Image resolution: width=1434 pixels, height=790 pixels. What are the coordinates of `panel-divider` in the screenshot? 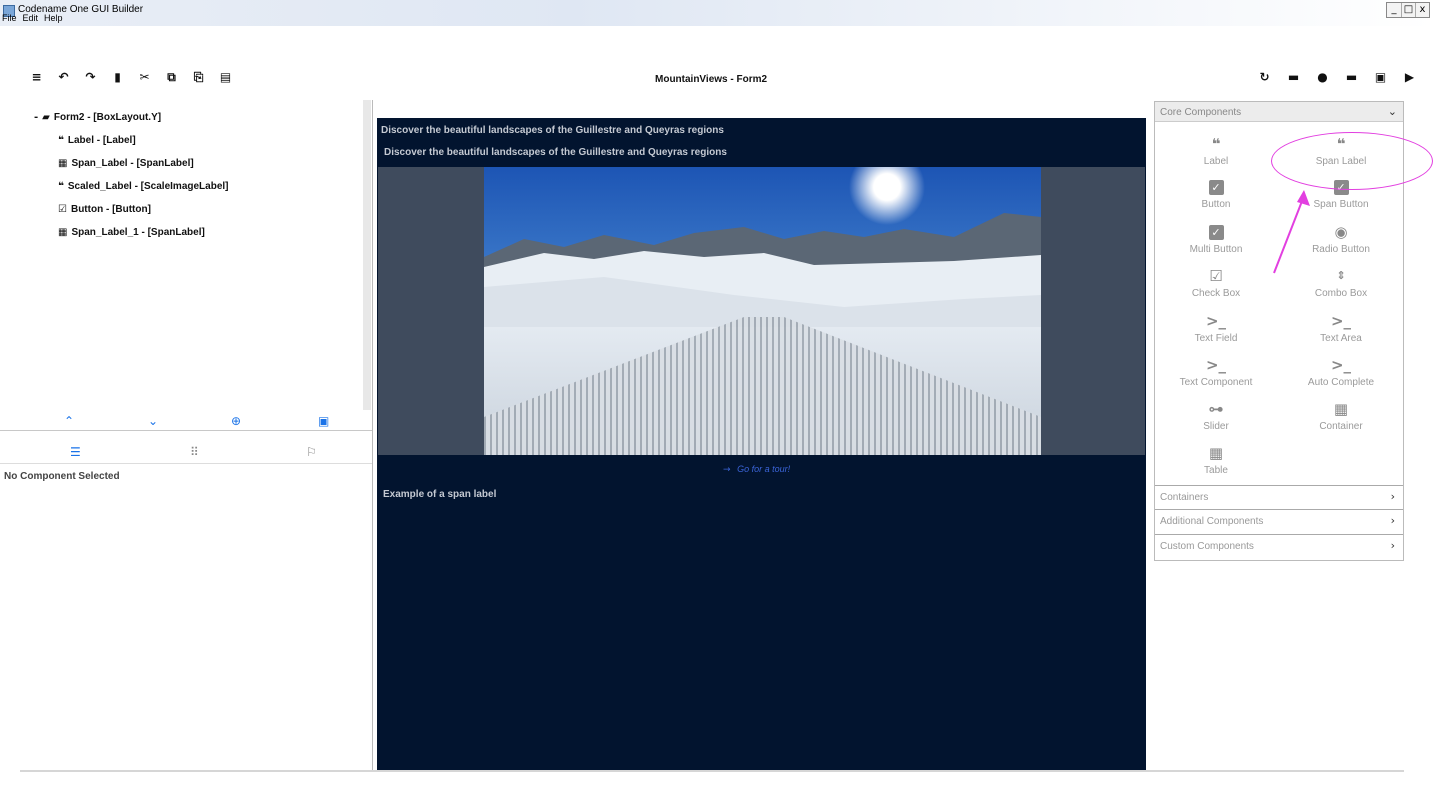 It's located at (186, 430).